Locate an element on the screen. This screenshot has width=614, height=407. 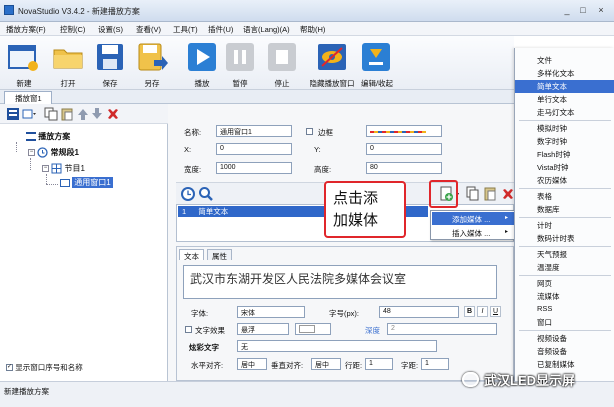
menu-view: 查看(V) is located at coordinates (148, 29).